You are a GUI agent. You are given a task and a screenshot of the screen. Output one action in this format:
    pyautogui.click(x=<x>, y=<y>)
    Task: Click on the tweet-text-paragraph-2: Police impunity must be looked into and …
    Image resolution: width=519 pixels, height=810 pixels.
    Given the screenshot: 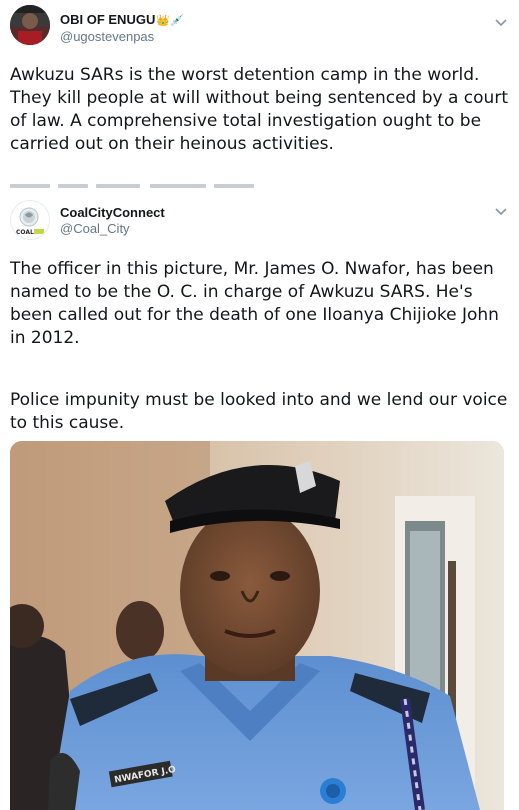 What is the action you would take?
    pyautogui.click(x=259, y=411)
    